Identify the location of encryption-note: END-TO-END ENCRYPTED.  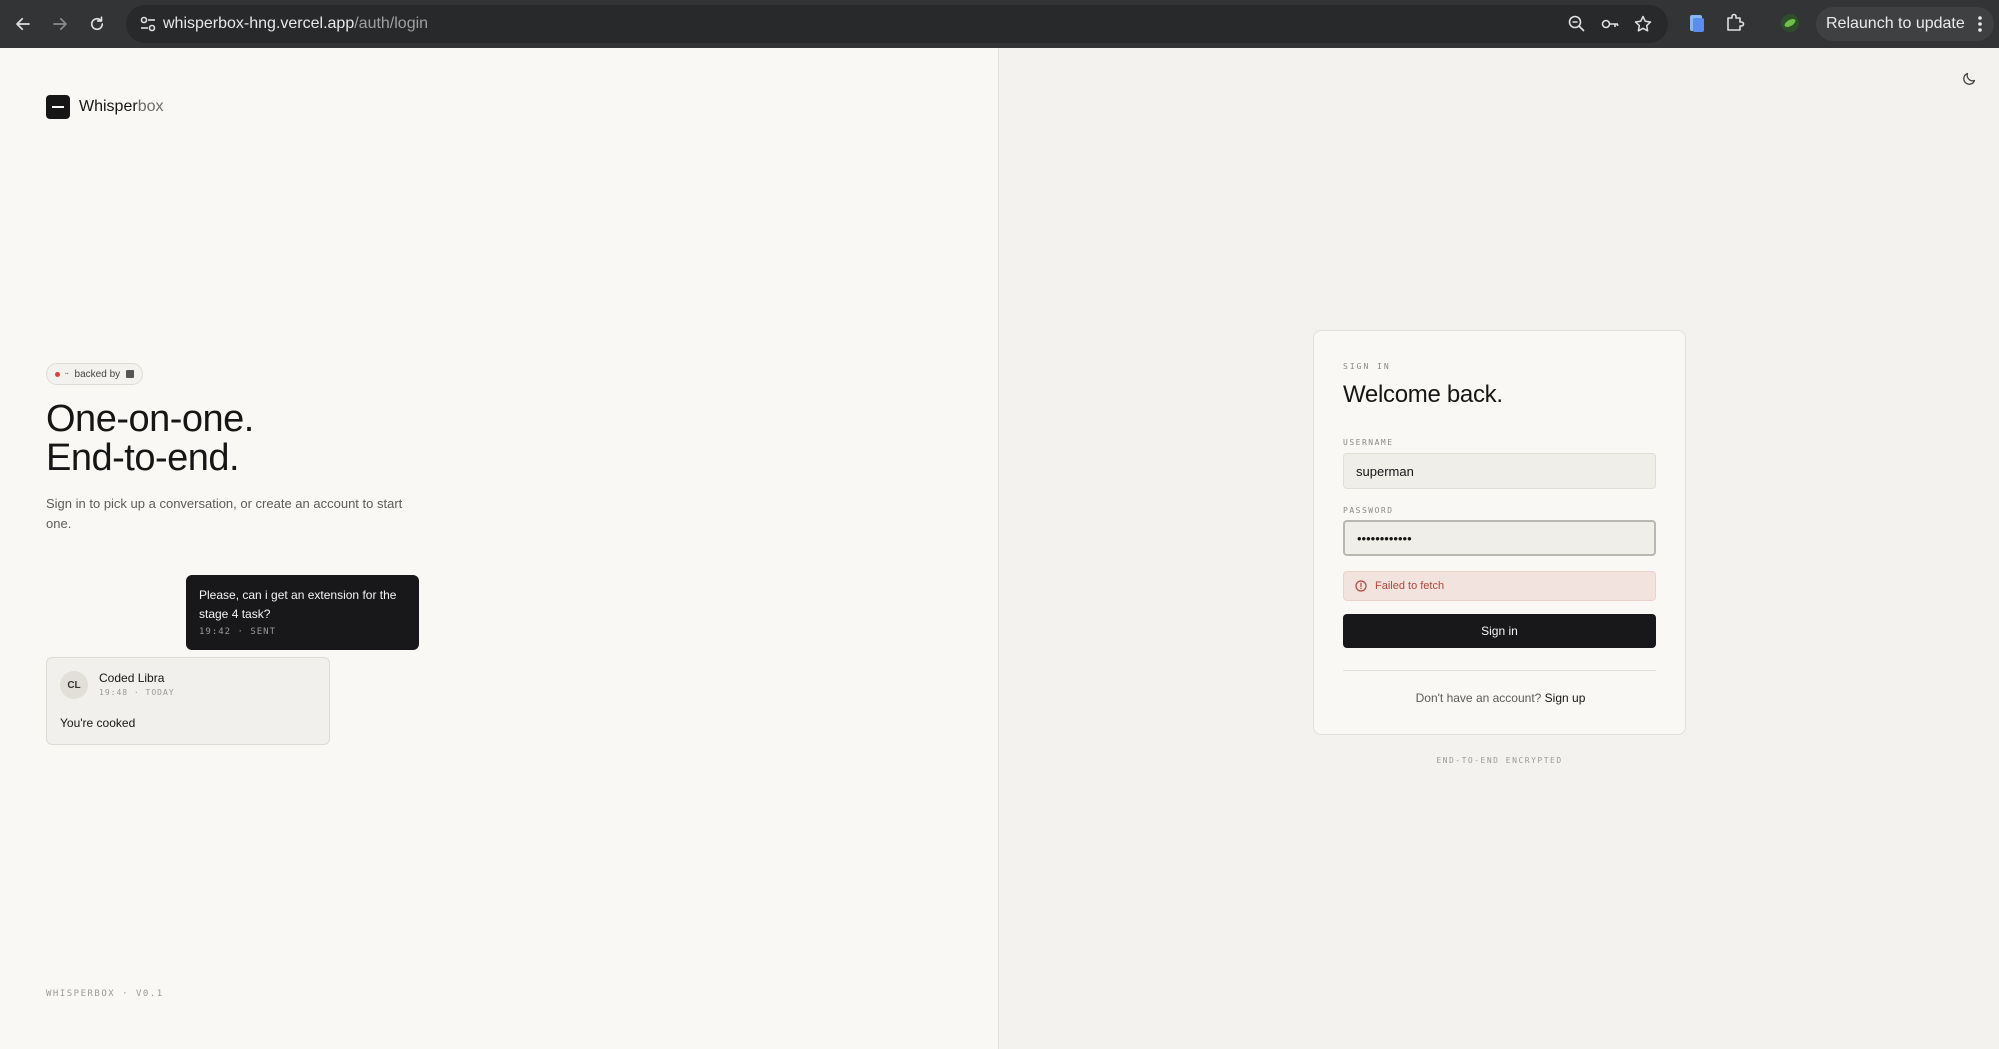
(1499, 760).